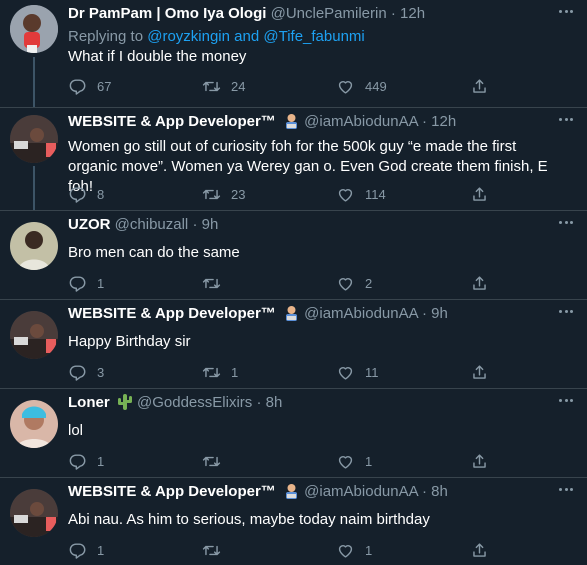 Image resolution: width=587 pixels, height=565 pixels. What do you see at coordinates (86, 194) in the screenshot?
I see `reply-button: 8` at bounding box center [86, 194].